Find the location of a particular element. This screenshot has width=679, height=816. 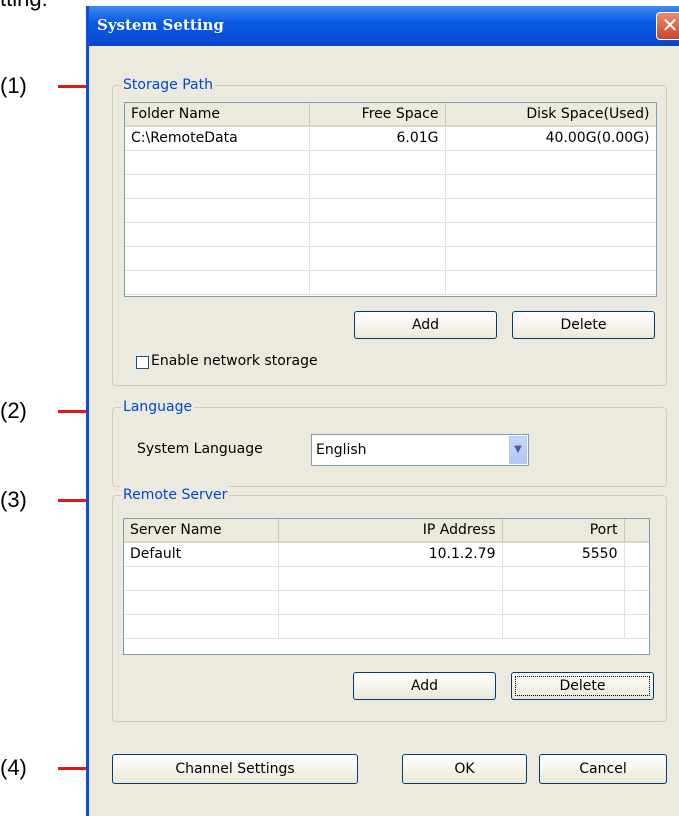

free-space-cell: 6.01G is located at coordinates (377, 138).